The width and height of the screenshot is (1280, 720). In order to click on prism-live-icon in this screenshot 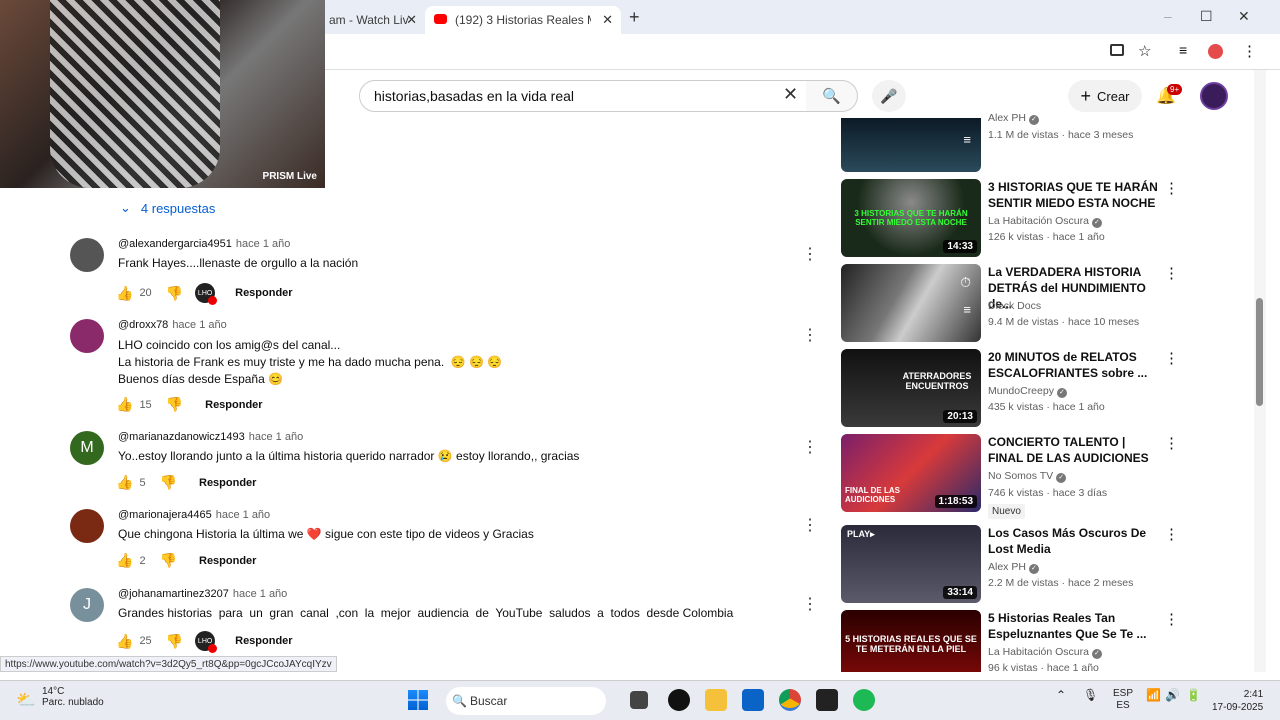, I will do `click(827, 700)`.